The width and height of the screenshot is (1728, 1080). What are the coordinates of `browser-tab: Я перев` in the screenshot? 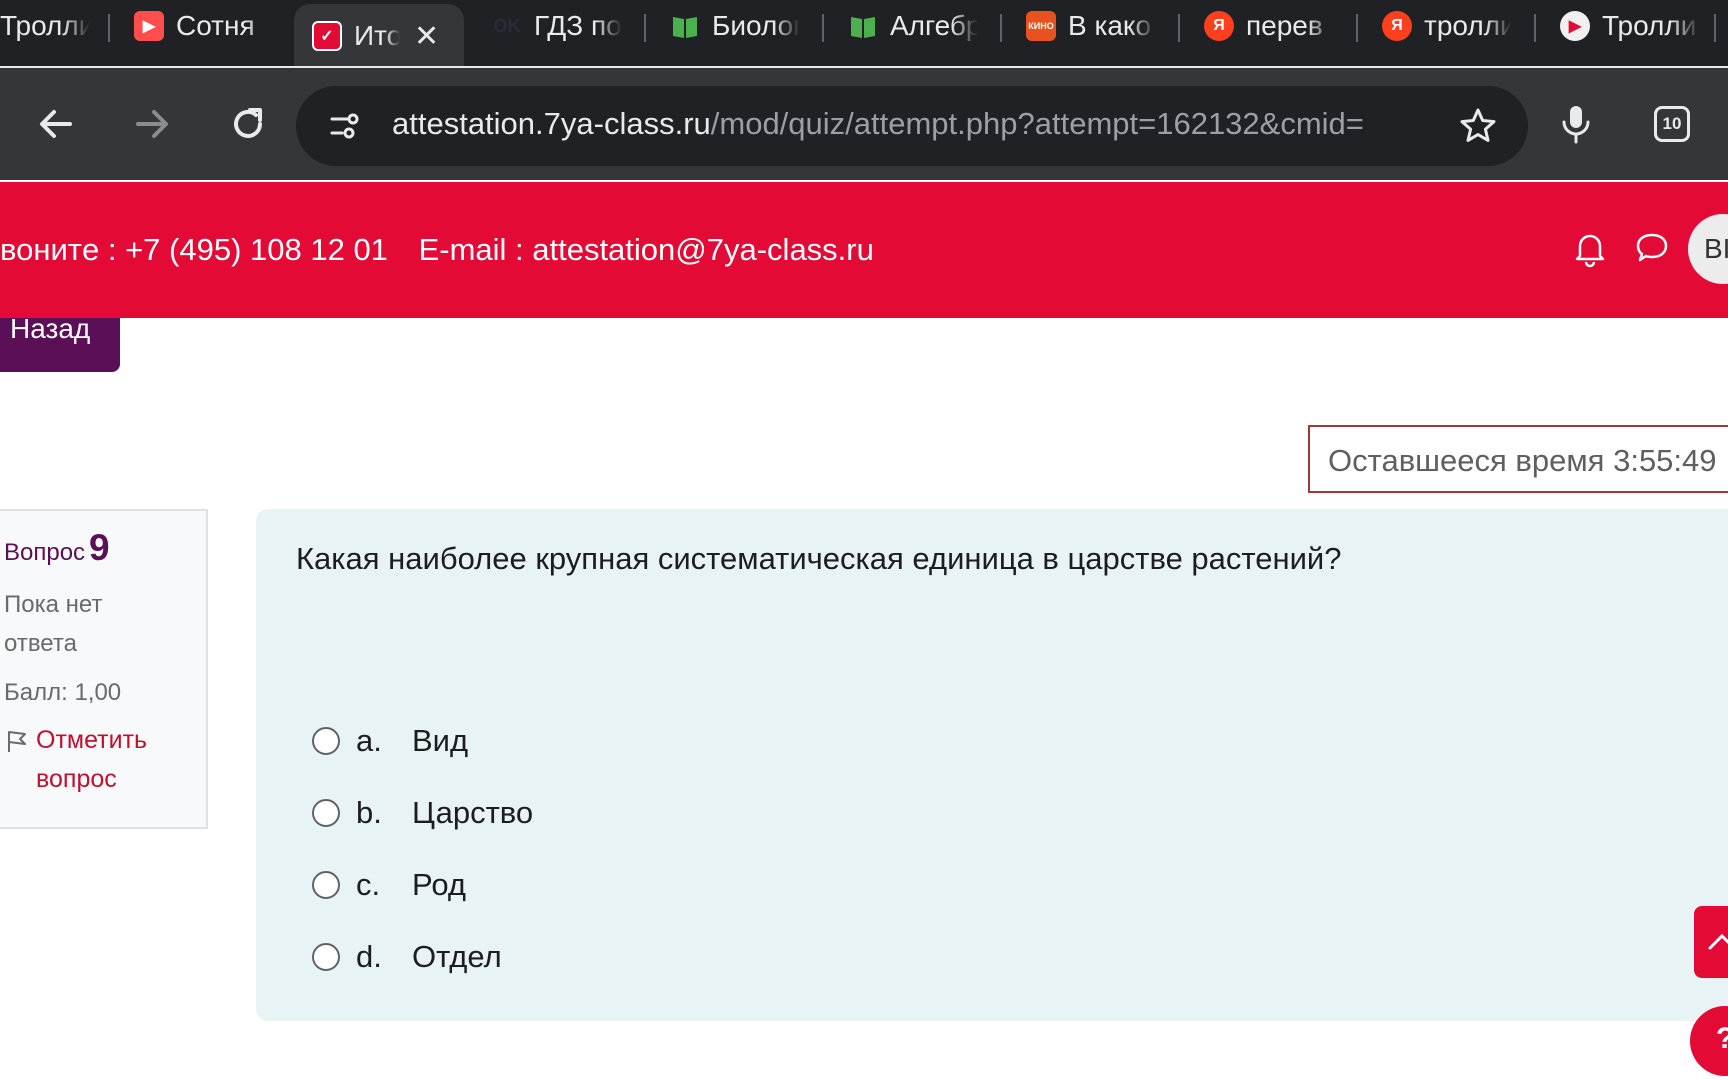 It's located at (1269, 26).